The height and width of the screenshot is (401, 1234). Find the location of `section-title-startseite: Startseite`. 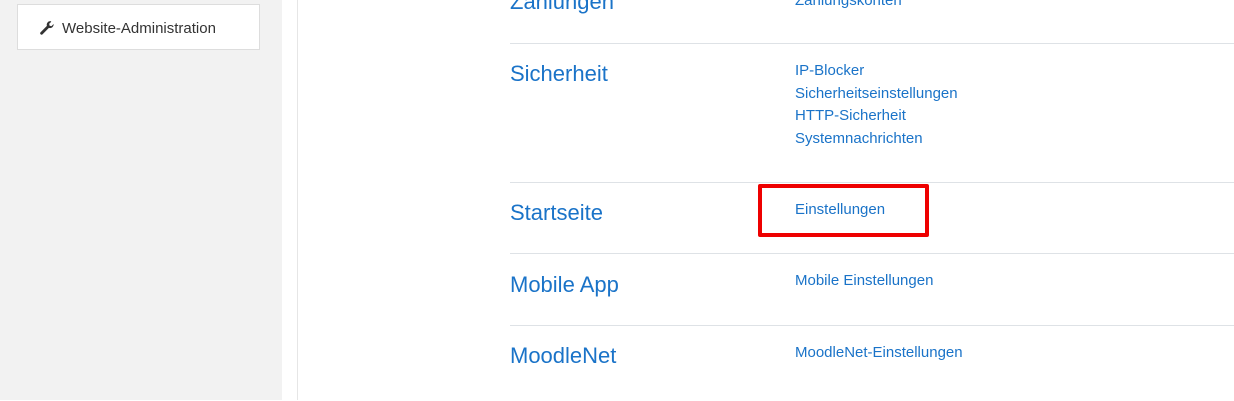

section-title-startseite: Startseite is located at coordinates (556, 213).